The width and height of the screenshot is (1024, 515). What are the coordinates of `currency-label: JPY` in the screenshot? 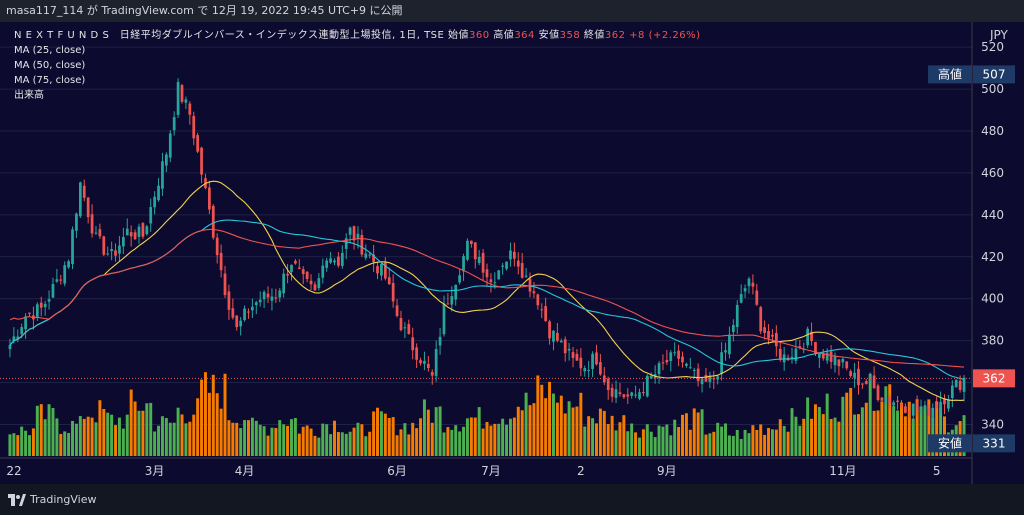 It's located at (999, 35).